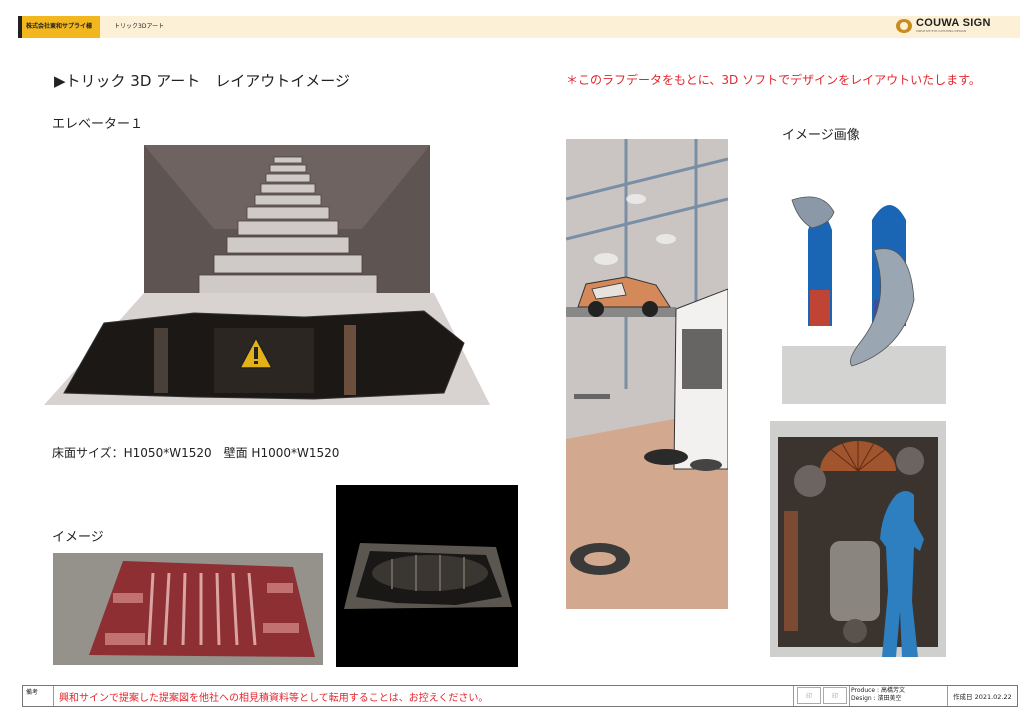 This screenshot has height=724, width=1024. I want to click on client-tag: 株式会社東和サプライ様, so click(59, 27).